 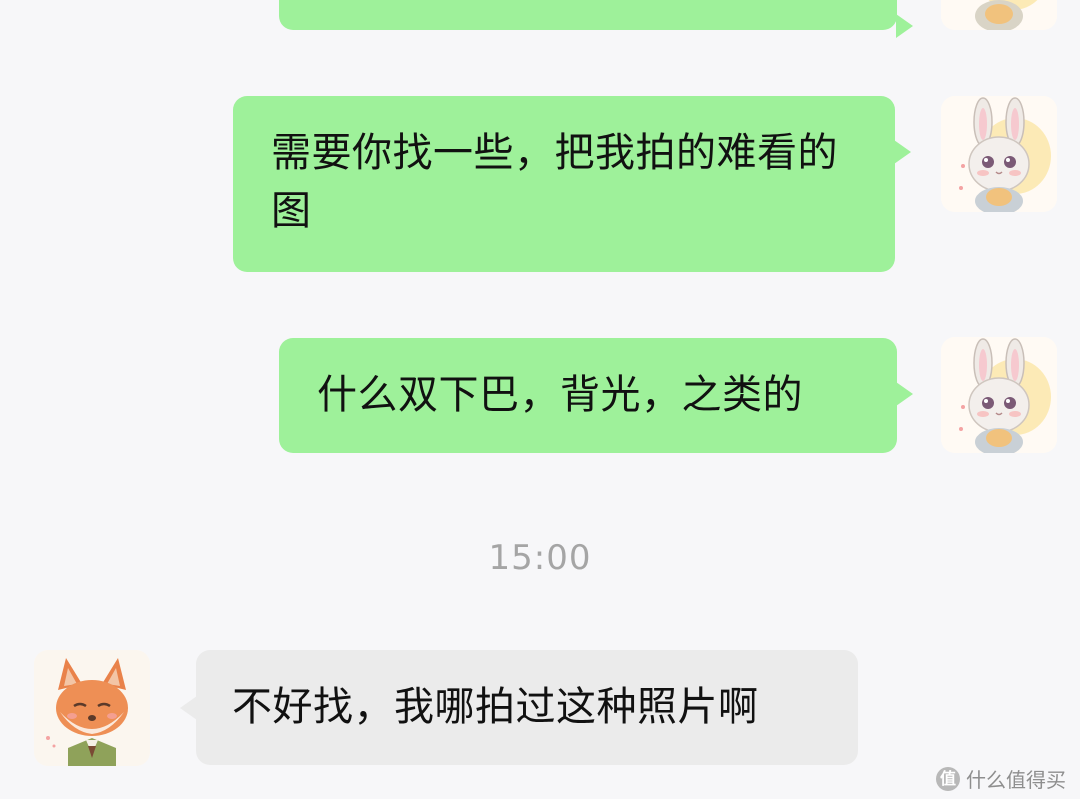 I want to click on fox-avatar-icon, so click(x=92, y=708).